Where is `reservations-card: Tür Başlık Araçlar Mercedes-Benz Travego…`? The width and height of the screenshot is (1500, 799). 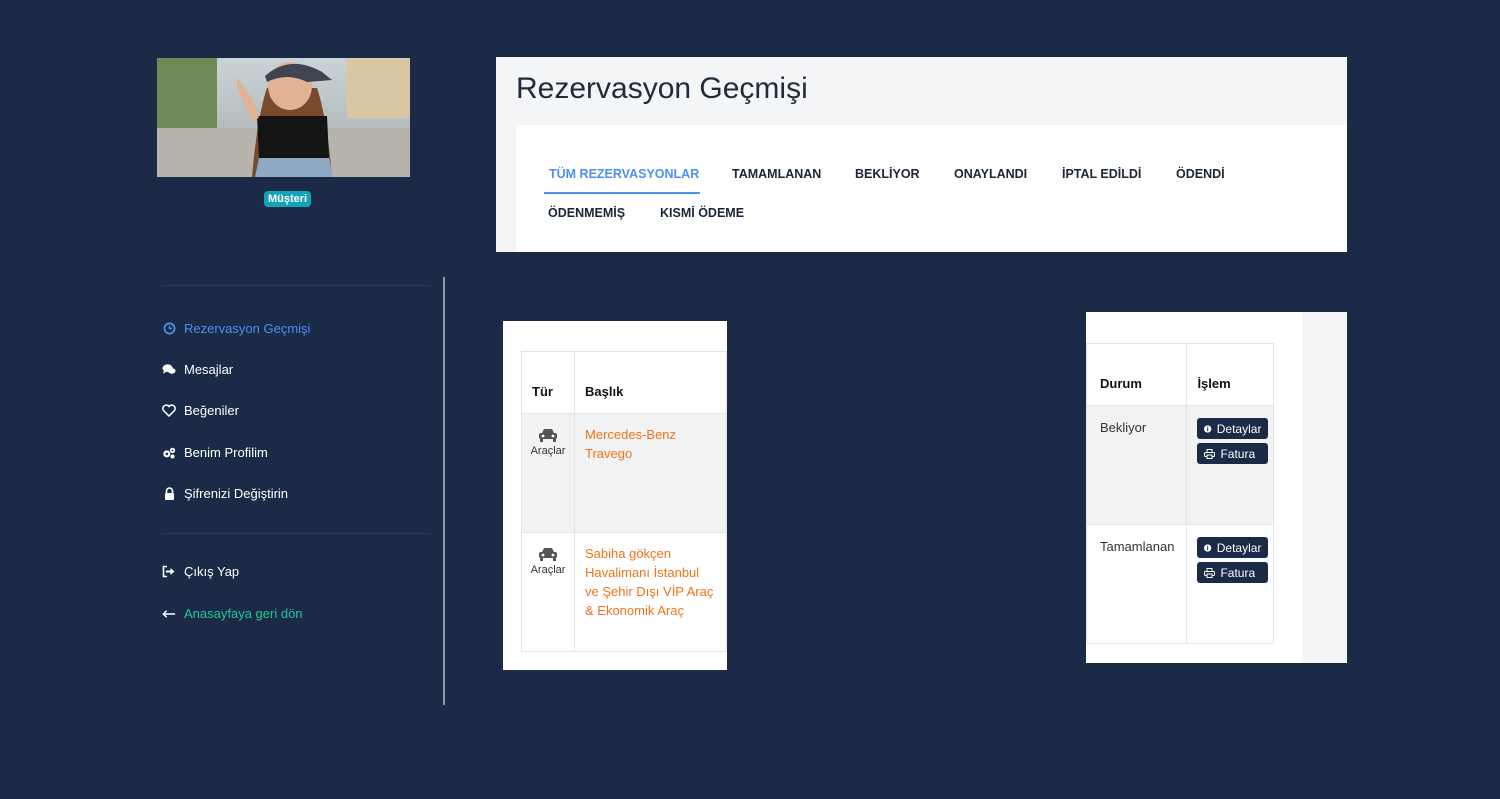
reservations-card: Tür Başlık Araçlar Mercedes-Benz Travego… is located at coordinates (615, 495).